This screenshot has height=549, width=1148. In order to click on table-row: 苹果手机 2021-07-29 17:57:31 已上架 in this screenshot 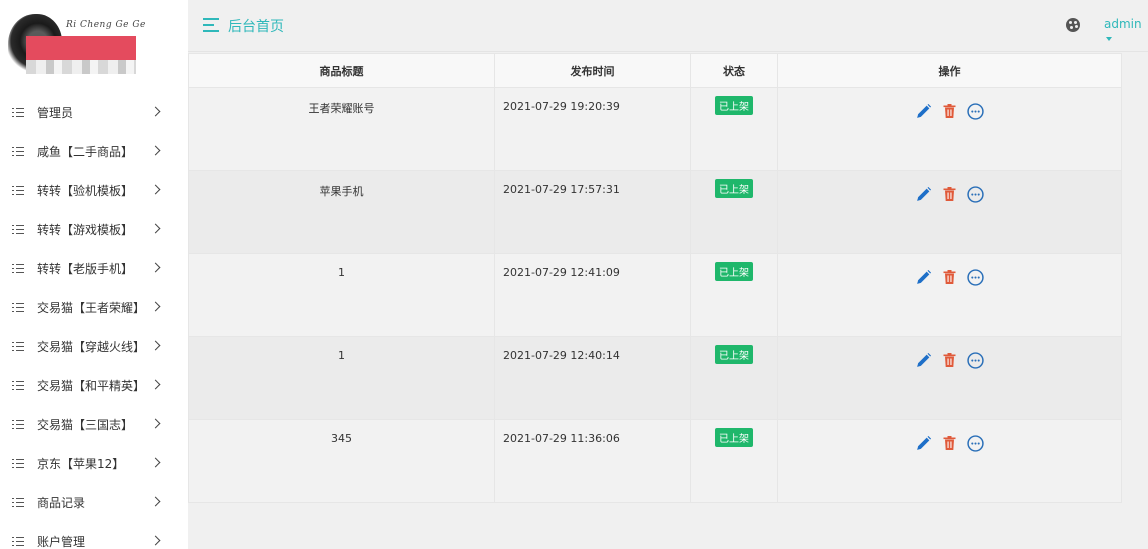, I will do `click(655, 212)`.